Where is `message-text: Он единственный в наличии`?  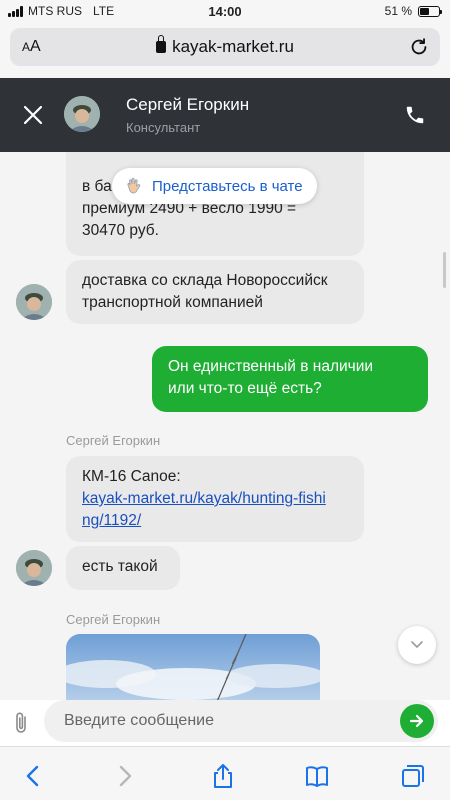 message-text: Он единственный в наличии is located at coordinates (271, 366).